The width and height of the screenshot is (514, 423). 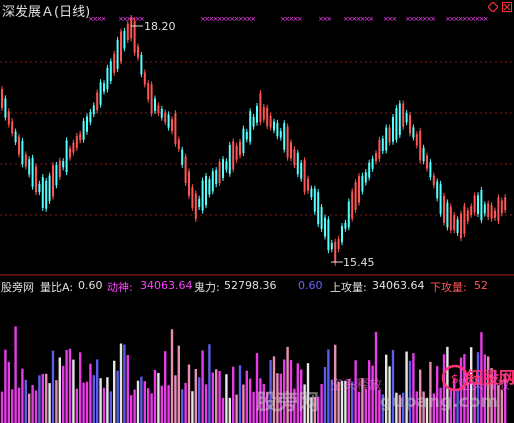 What do you see at coordinates (356, 385) in the screenshot?
I see `annotation-release-1: 空头释放` at bounding box center [356, 385].